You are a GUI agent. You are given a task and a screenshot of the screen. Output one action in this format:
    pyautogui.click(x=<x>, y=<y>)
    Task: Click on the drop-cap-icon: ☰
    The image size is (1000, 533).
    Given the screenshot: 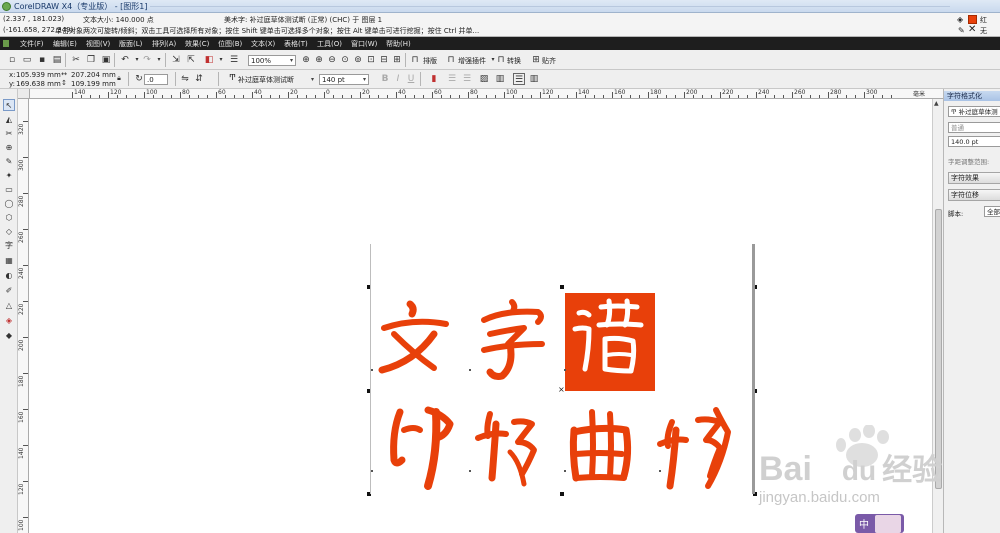 What is the action you would take?
    pyautogui.click(x=467, y=79)
    